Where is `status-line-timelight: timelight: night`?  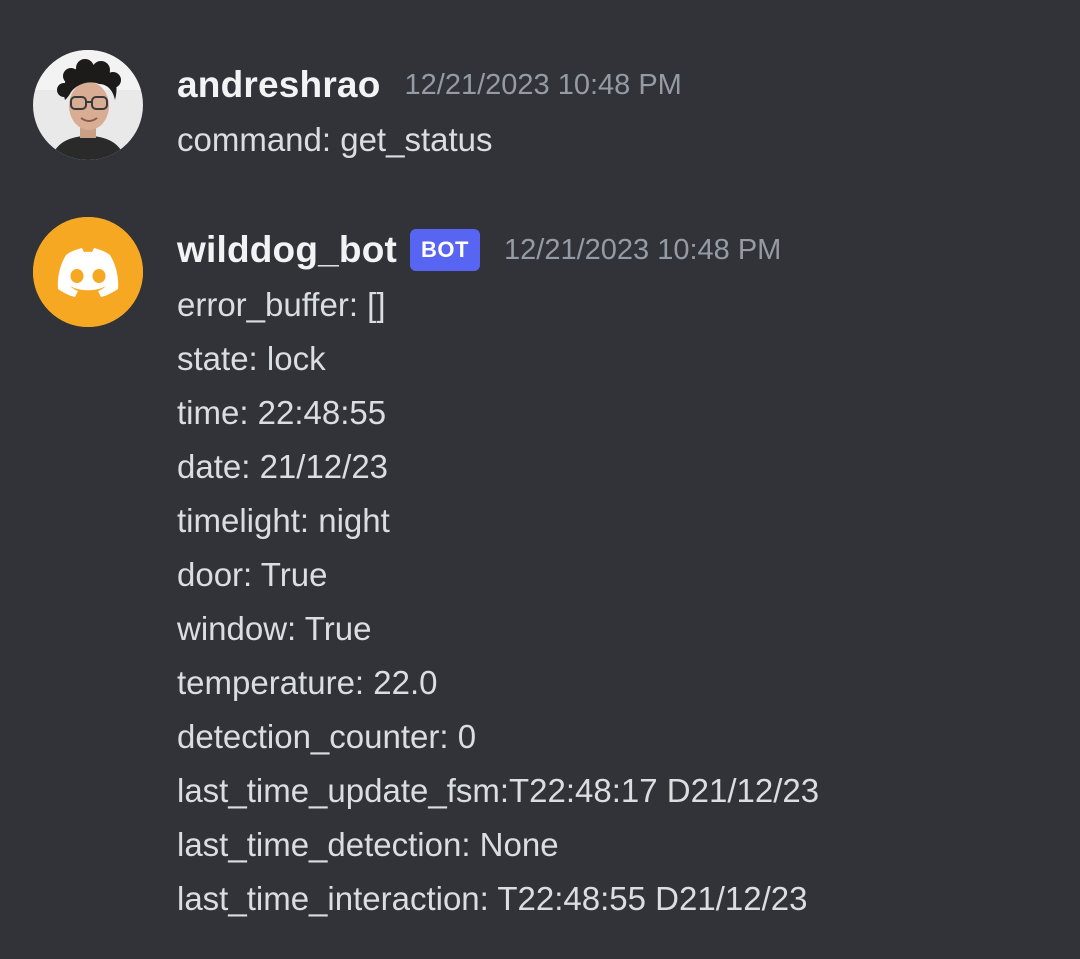 status-line-timelight: timelight: night is located at coordinates (283, 520).